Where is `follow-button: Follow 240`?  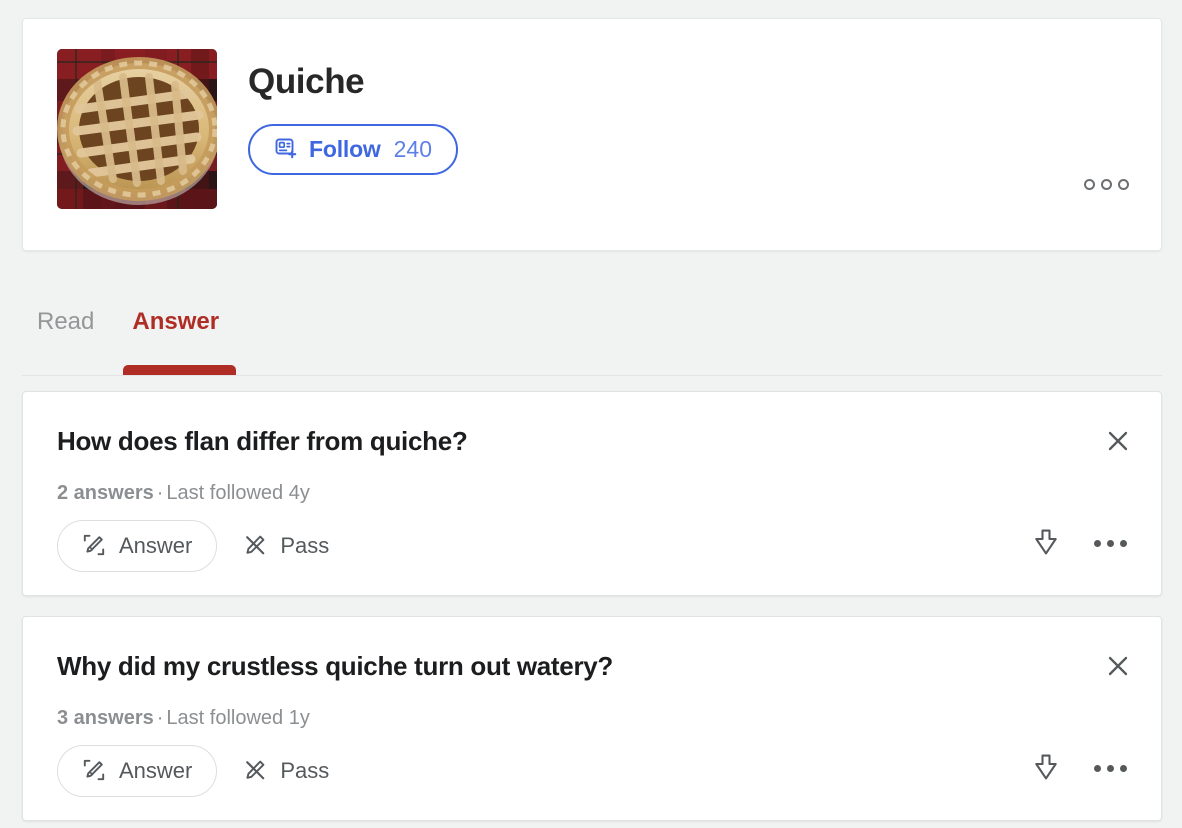 follow-button: Follow 240 is located at coordinates (353, 149).